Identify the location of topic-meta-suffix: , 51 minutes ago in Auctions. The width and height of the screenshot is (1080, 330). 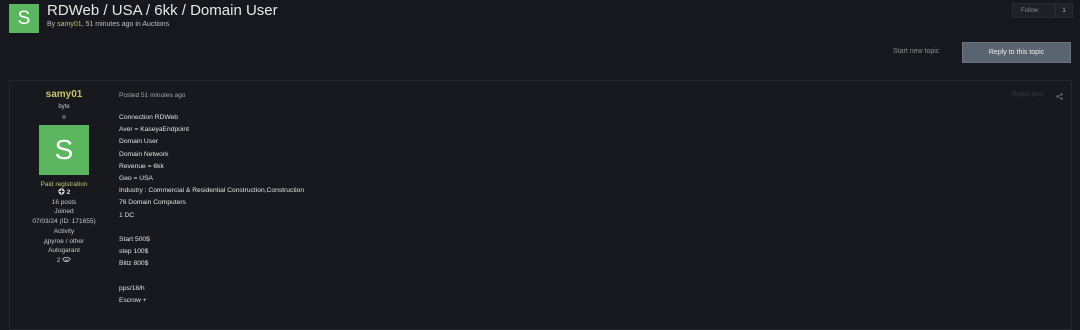
(125, 24).